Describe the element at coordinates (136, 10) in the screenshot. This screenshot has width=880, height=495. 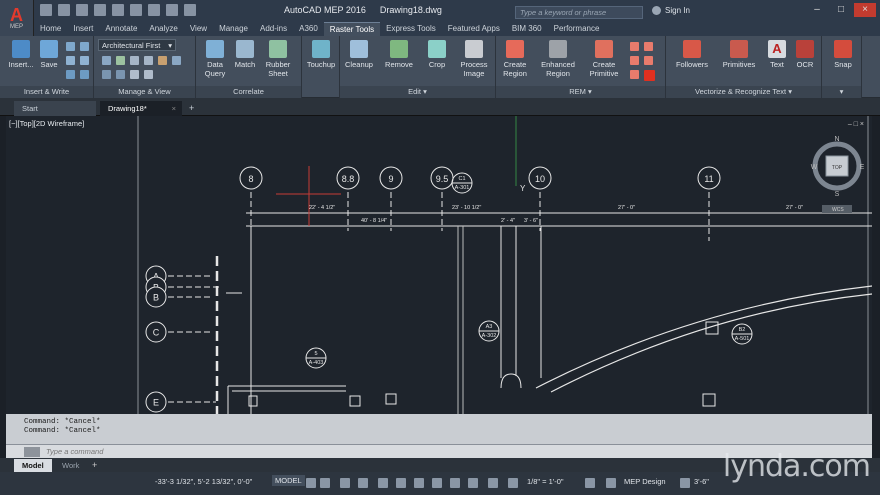
I see `undo-icon` at that location.